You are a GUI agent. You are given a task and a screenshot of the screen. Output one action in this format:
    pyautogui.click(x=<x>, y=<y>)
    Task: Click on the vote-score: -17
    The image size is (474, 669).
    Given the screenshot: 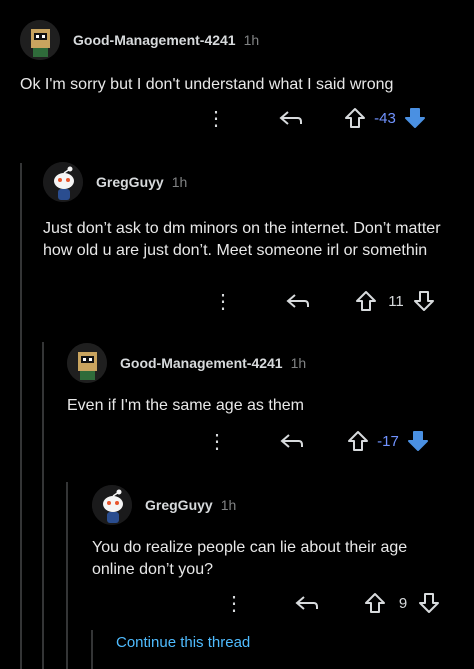 What is the action you would take?
    pyautogui.click(x=388, y=441)
    